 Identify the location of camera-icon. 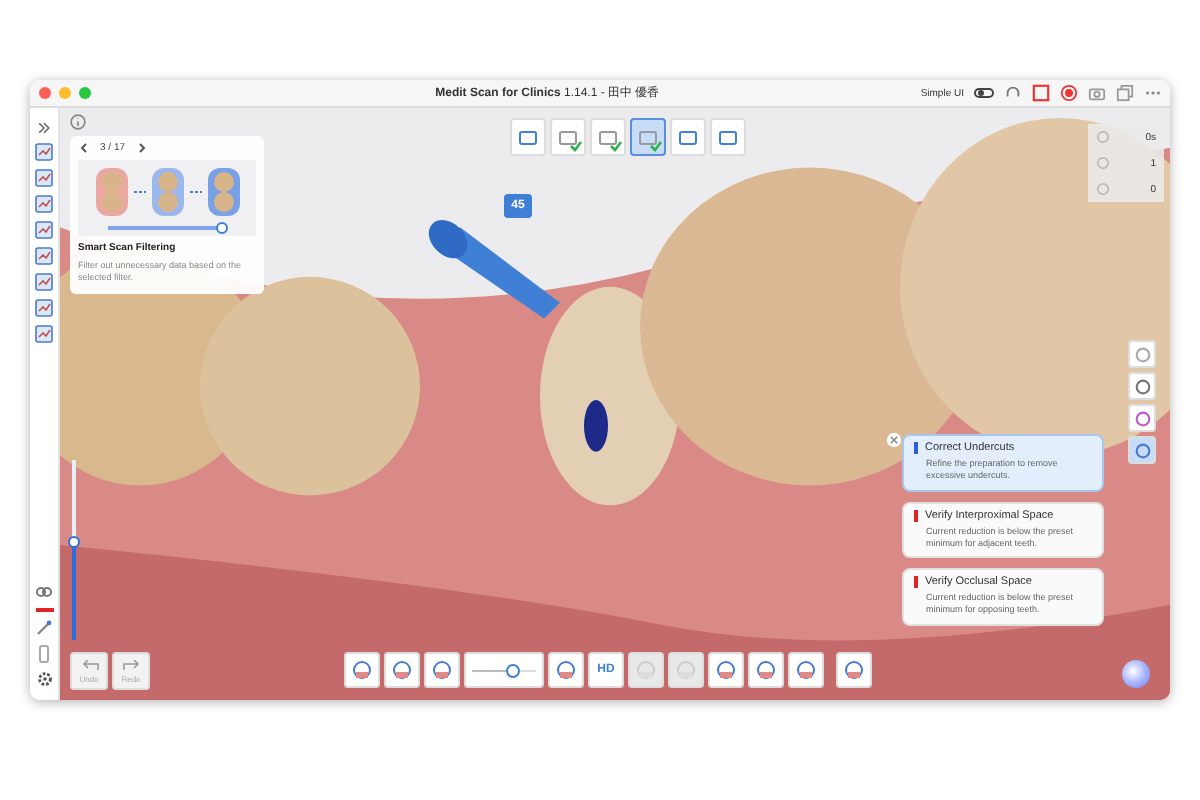
(1097, 93).